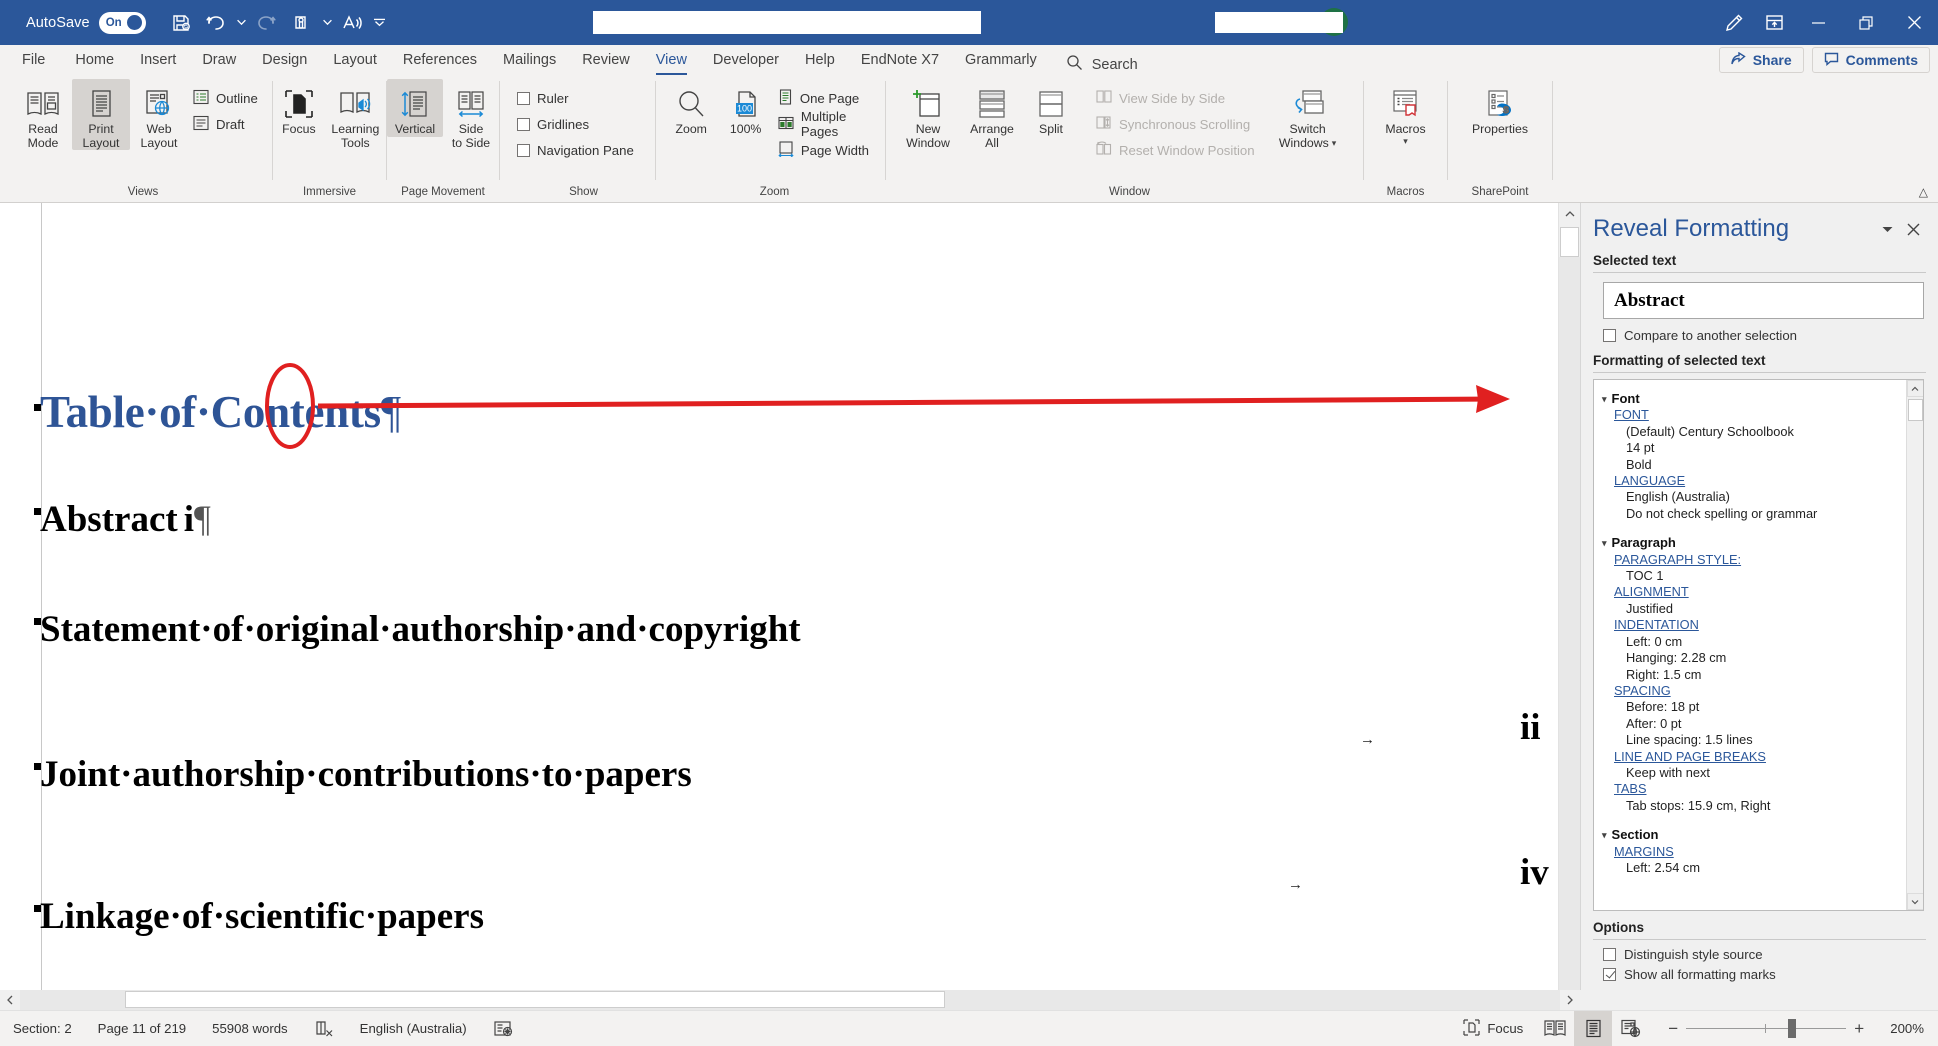 The height and width of the screenshot is (1046, 1938). I want to click on macros-button: Macros ▾, so click(1406, 112).